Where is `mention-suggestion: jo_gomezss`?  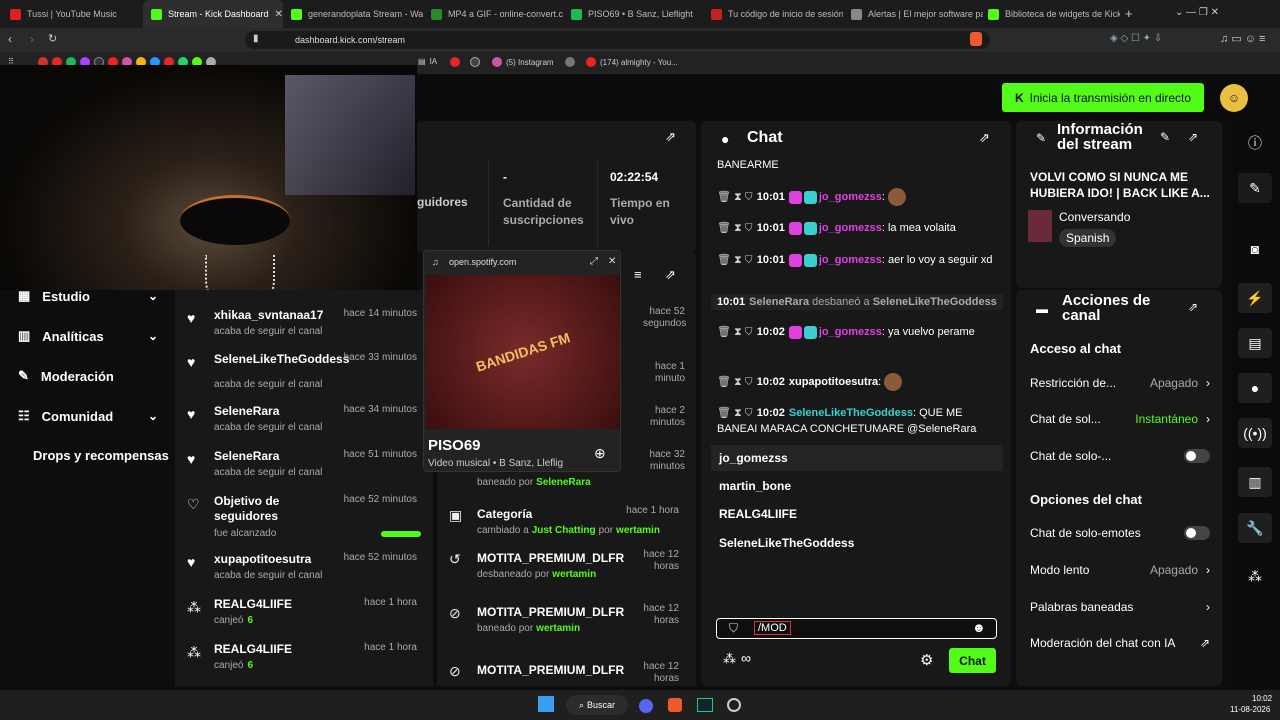 mention-suggestion: jo_gomezss is located at coordinates (857, 458).